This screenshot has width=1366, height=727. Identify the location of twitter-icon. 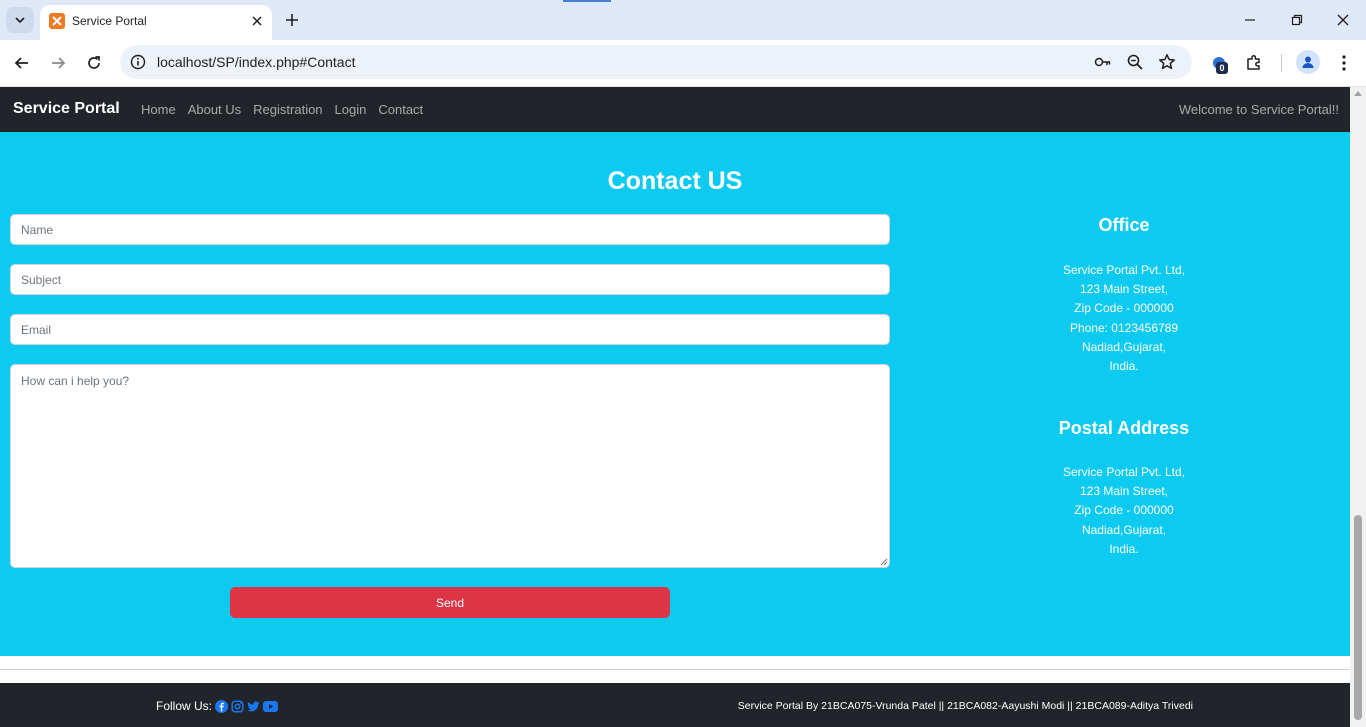
(253, 706).